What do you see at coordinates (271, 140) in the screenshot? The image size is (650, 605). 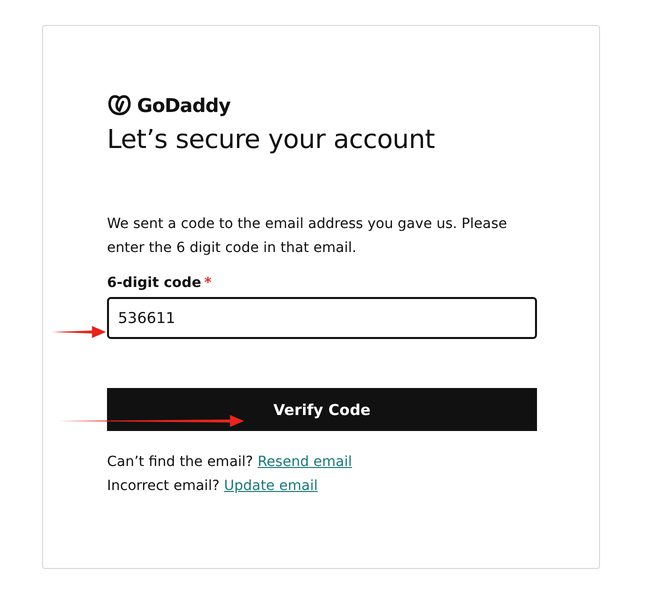 I see `page-title: Let’s secure your account` at bounding box center [271, 140].